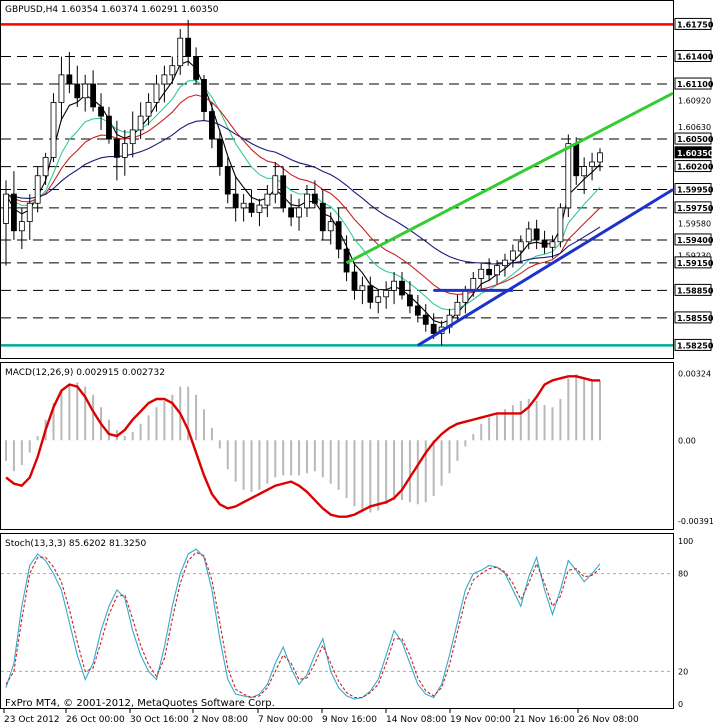 This screenshot has height=727, width=713. What do you see at coordinates (695, 153) in the screenshot?
I see `price-level-label: 1.60350` at bounding box center [695, 153].